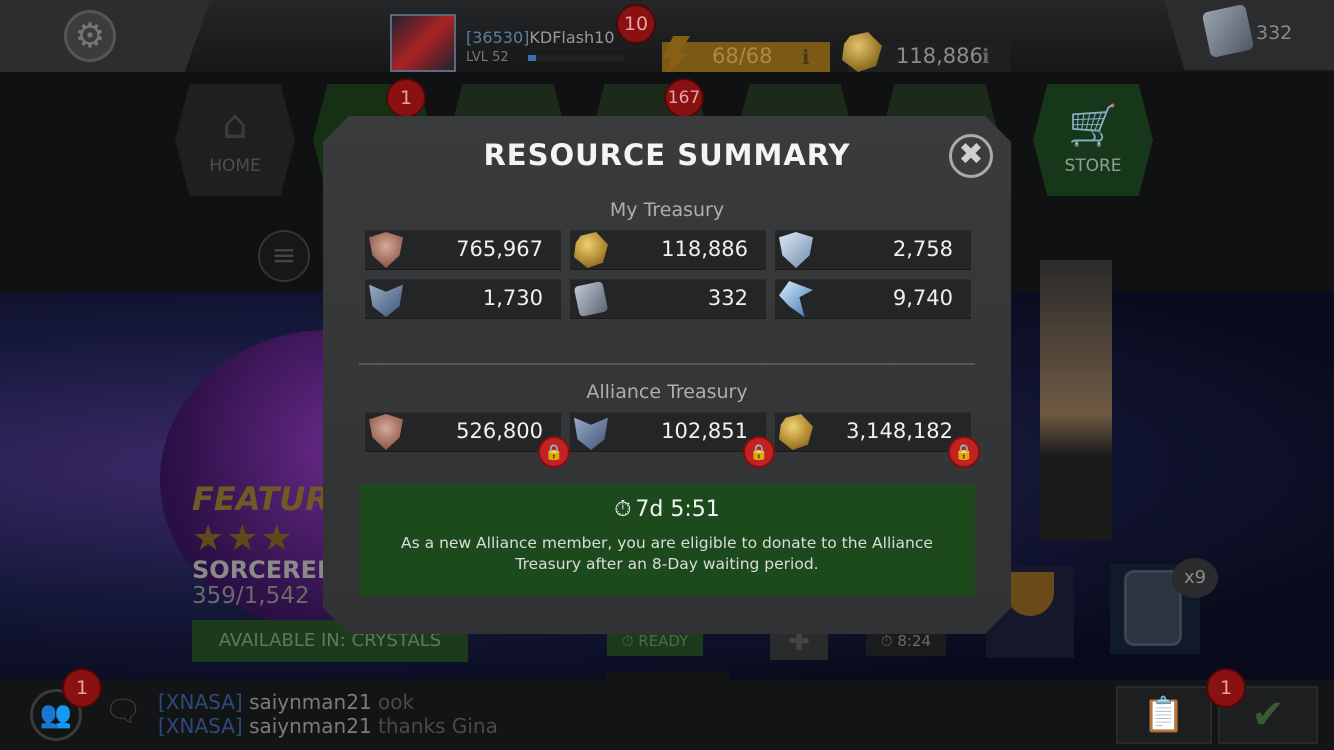 The height and width of the screenshot is (750, 1334). What do you see at coordinates (939, 56) in the screenshot?
I see `gold-value: 118,886` at bounding box center [939, 56].